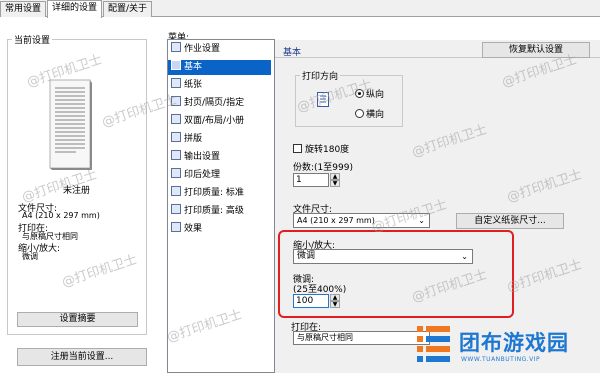 This screenshot has height=373, width=600. Describe the element at coordinates (195, 175) in the screenshot. I see `menu-item-finishing: 印后处理` at that location.